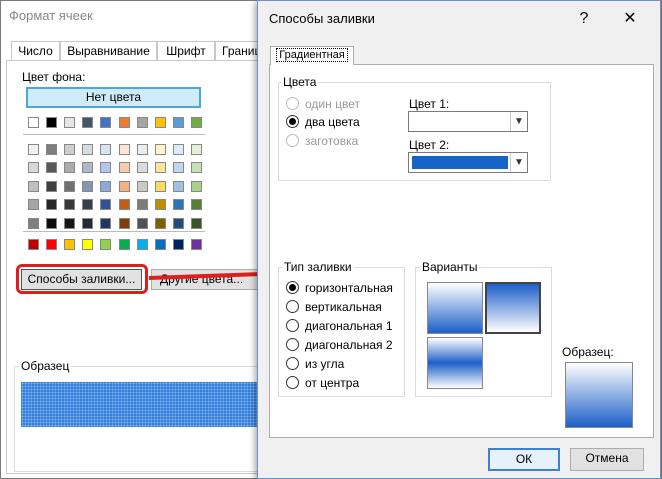 This screenshot has height=479, width=662. Describe the element at coordinates (468, 121) in the screenshot. I see `color1-dropdown: ▼` at that location.